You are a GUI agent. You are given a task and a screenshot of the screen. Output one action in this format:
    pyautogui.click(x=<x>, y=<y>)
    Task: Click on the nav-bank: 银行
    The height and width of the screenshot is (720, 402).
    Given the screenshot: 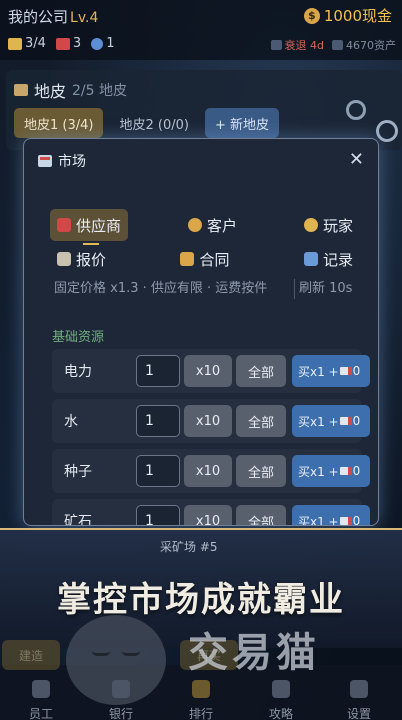 What is the action you would take?
    pyautogui.click(x=121, y=712)
    